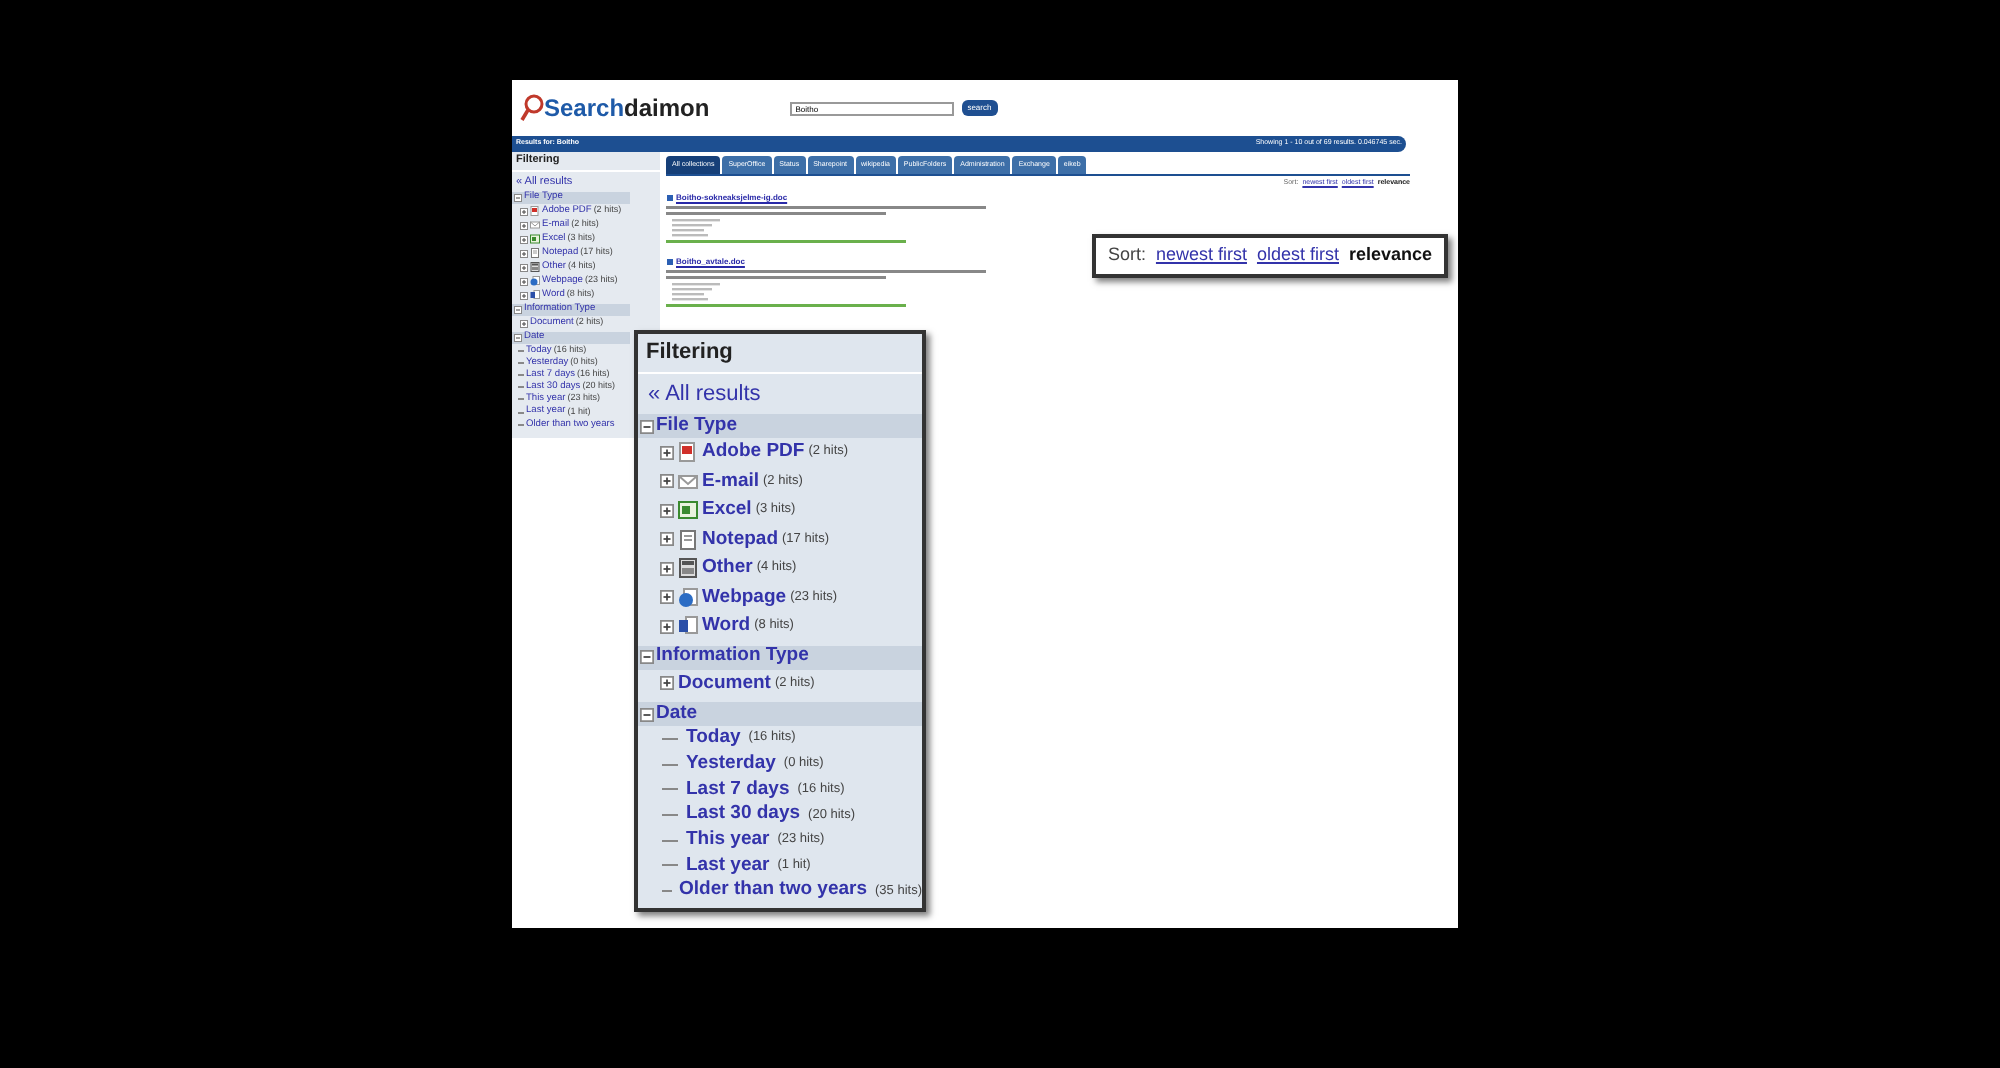 The image size is (2000, 1068). Describe the element at coordinates (743, 815) in the screenshot. I see `filter-link: Last 30 days` at that location.